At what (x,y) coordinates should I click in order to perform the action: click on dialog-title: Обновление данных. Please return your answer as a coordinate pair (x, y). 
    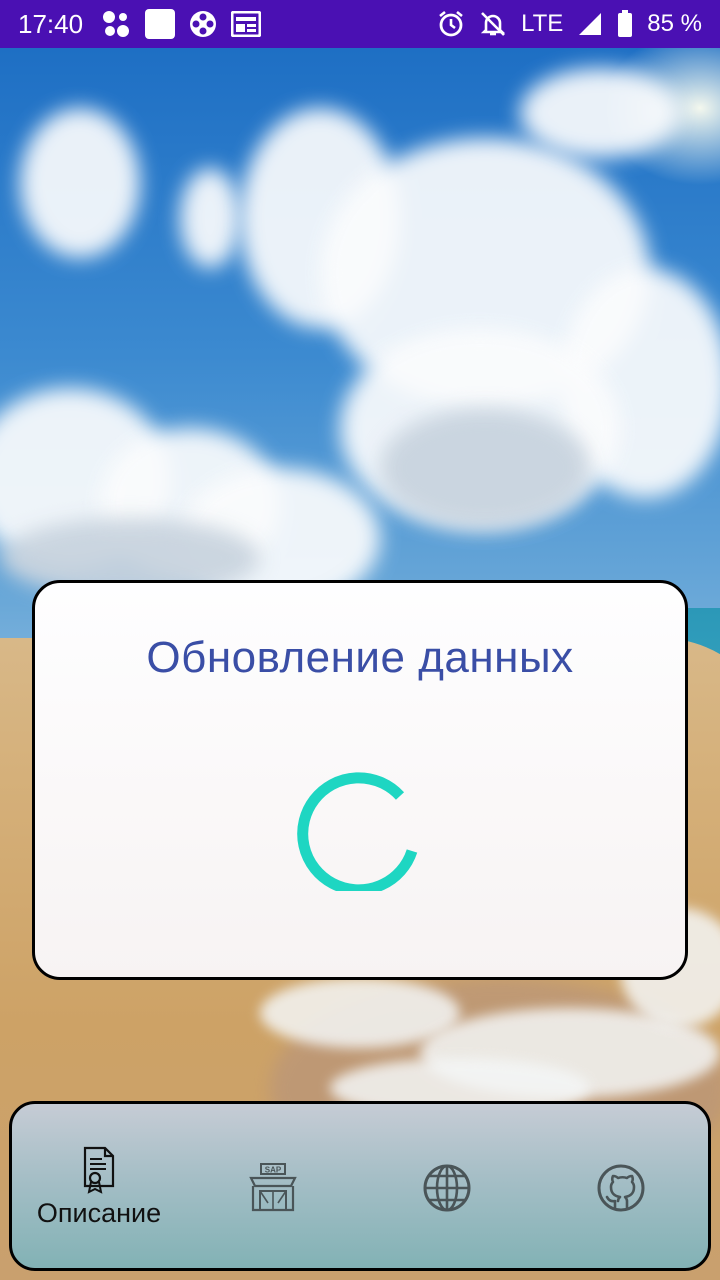
    Looking at the image, I should click on (360, 657).